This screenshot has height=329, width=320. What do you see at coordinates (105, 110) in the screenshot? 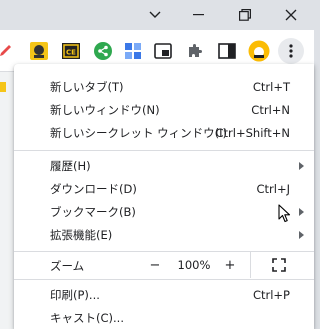
I see `menu-item-label: 新しいウィンドウ(N)` at bounding box center [105, 110].